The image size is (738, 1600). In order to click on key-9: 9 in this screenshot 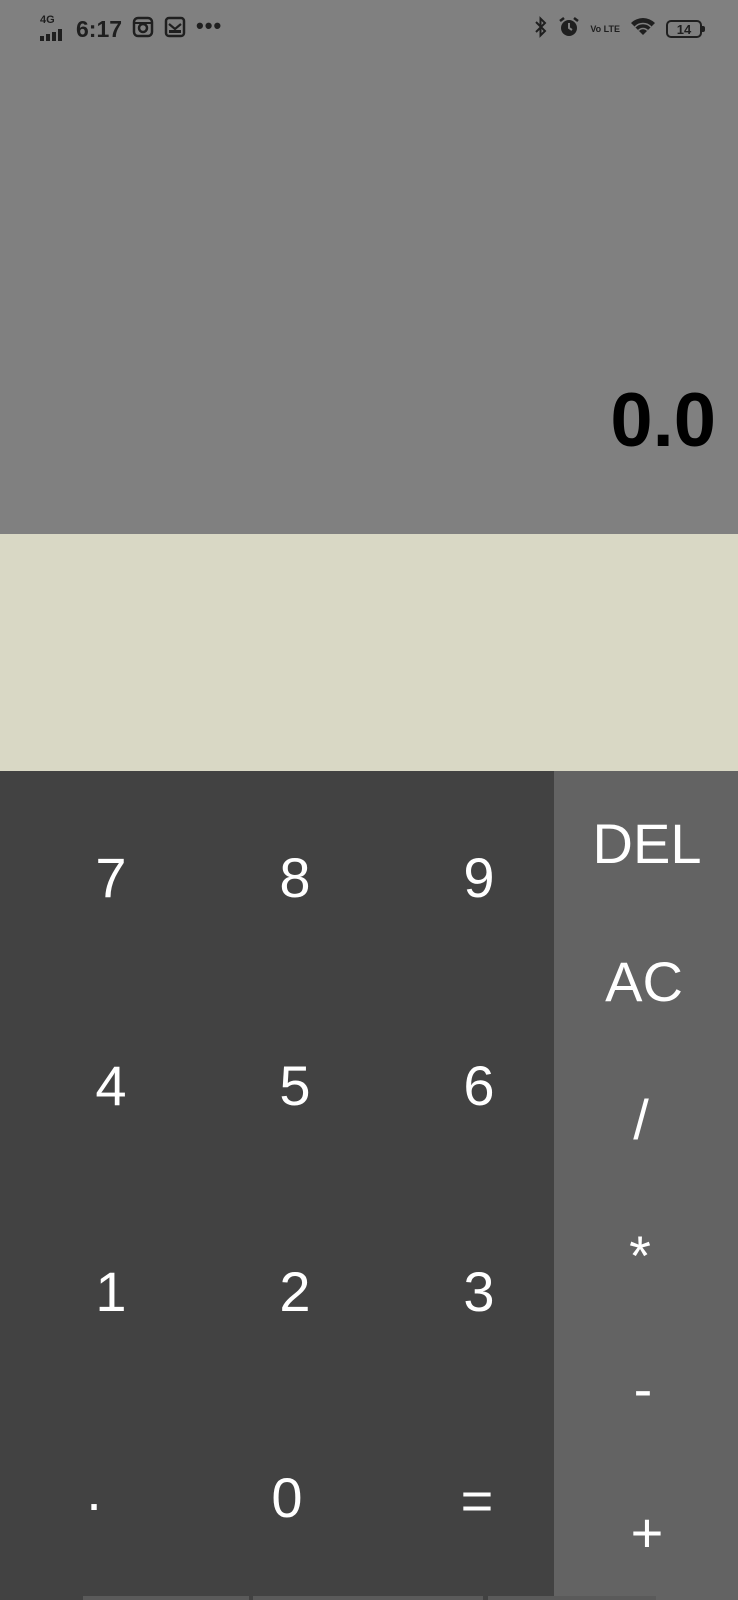, I will do `click(478, 878)`.